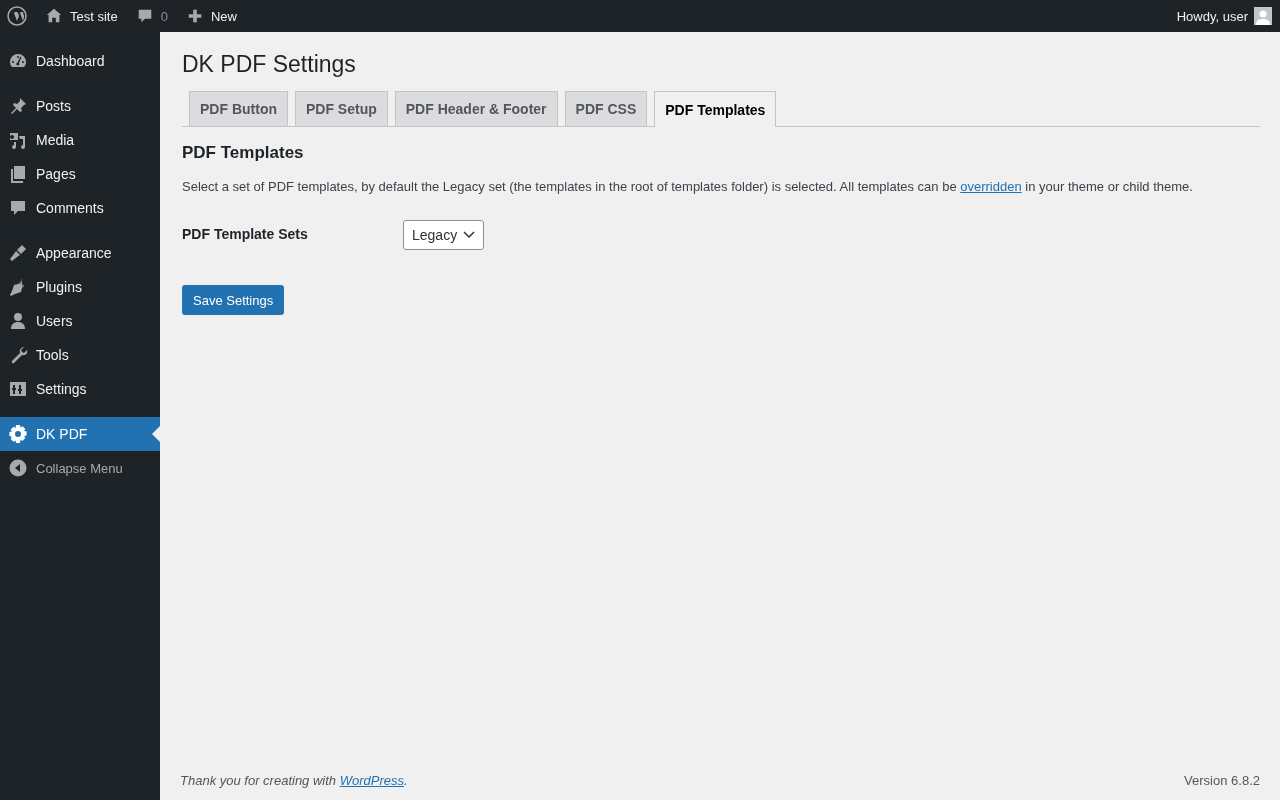  What do you see at coordinates (294, 780) in the screenshot?
I see `footer-text: Thank you for creating with WordPress.` at bounding box center [294, 780].